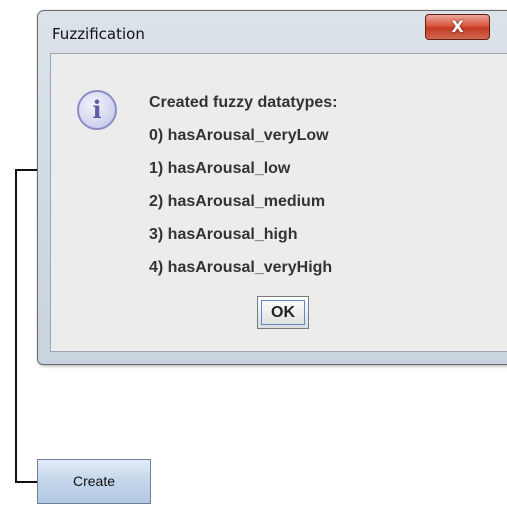 This screenshot has height=507, width=507. I want to click on close-button: X, so click(457, 27).